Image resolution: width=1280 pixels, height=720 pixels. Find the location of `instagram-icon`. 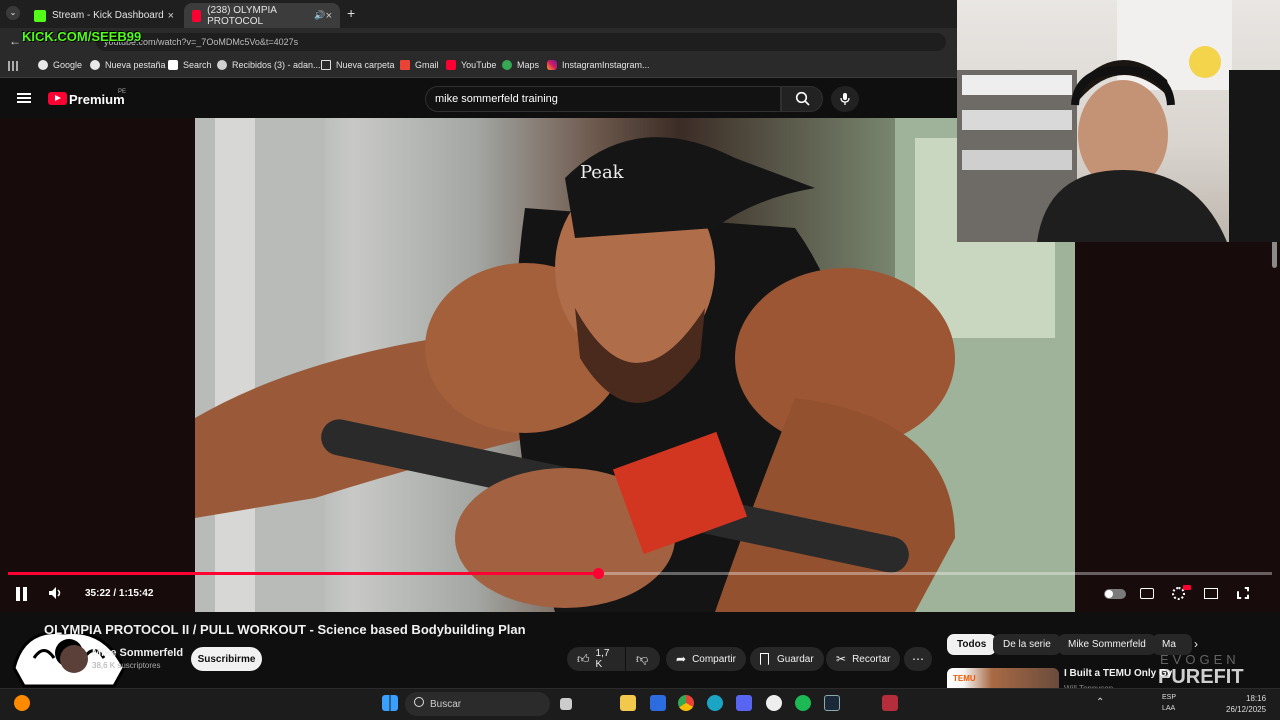

instagram-icon is located at coordinates (552, 65).